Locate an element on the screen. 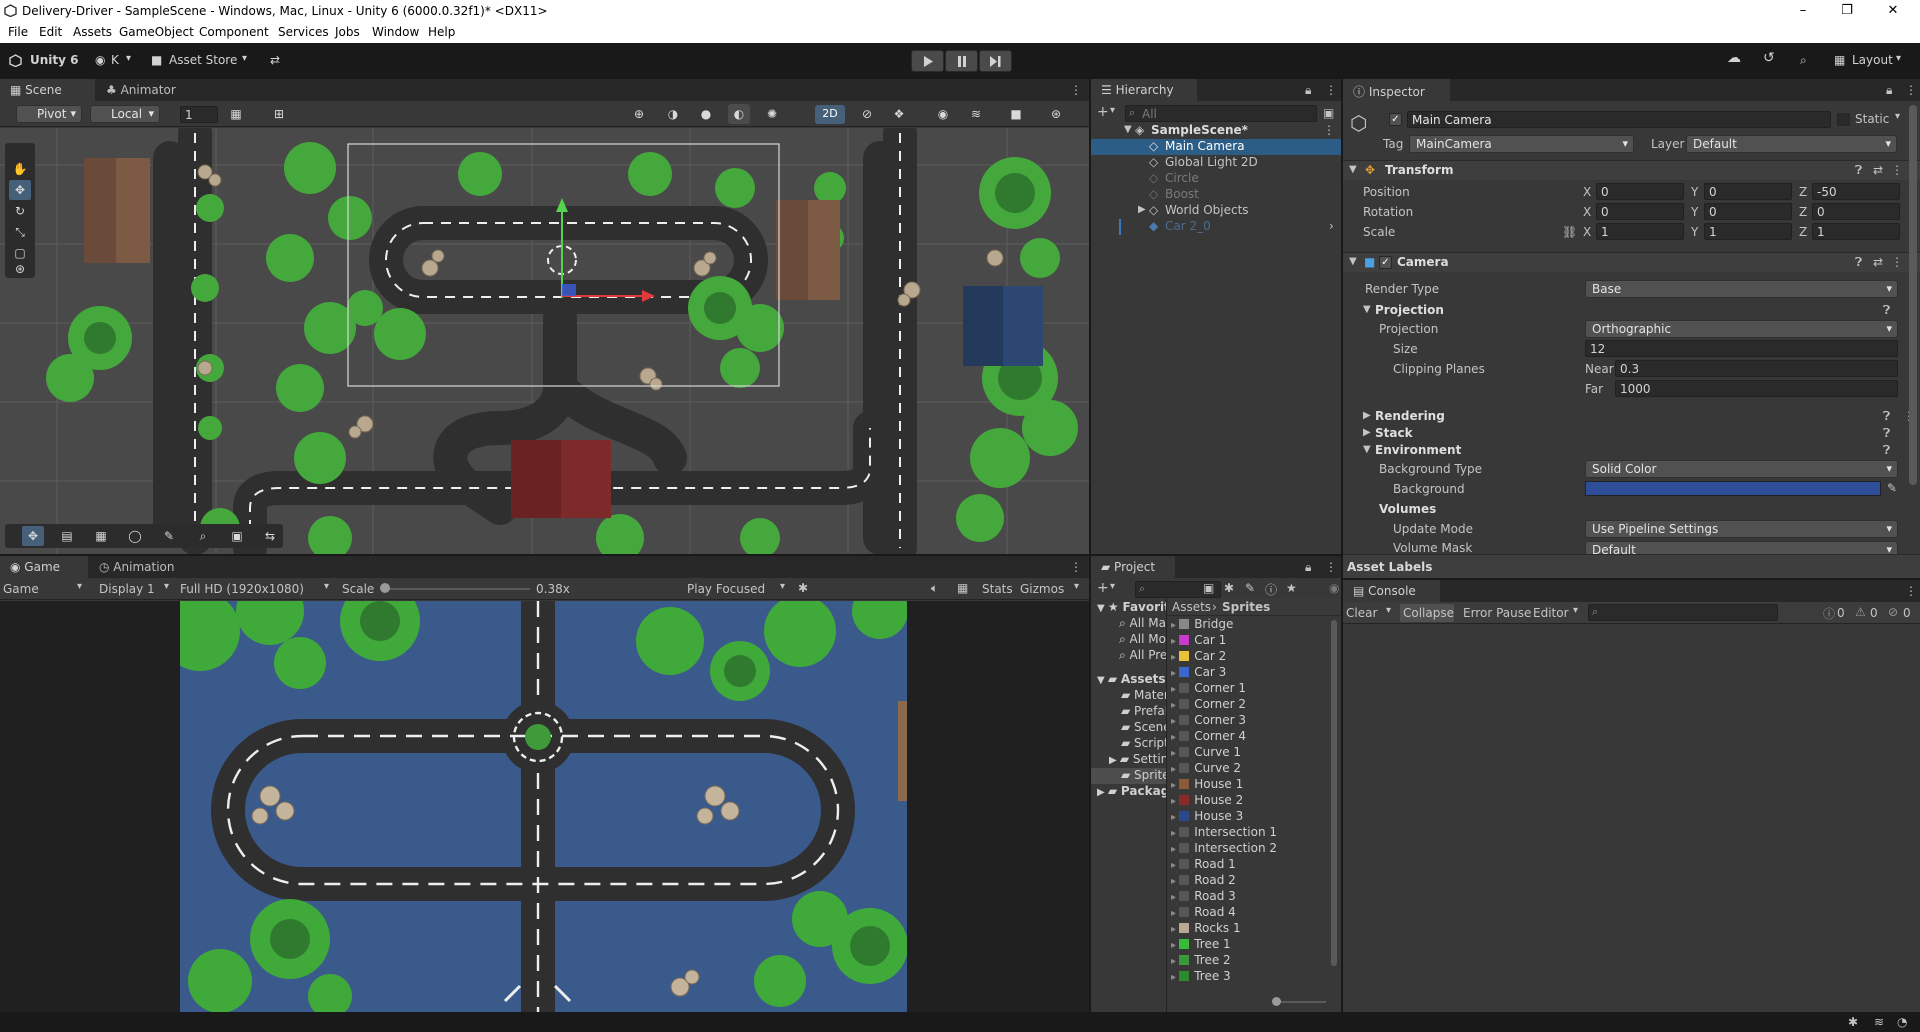 This screenshot has width=1920, height=1032. rotation-z-field: 0 is located at coordinates (1856, 211).